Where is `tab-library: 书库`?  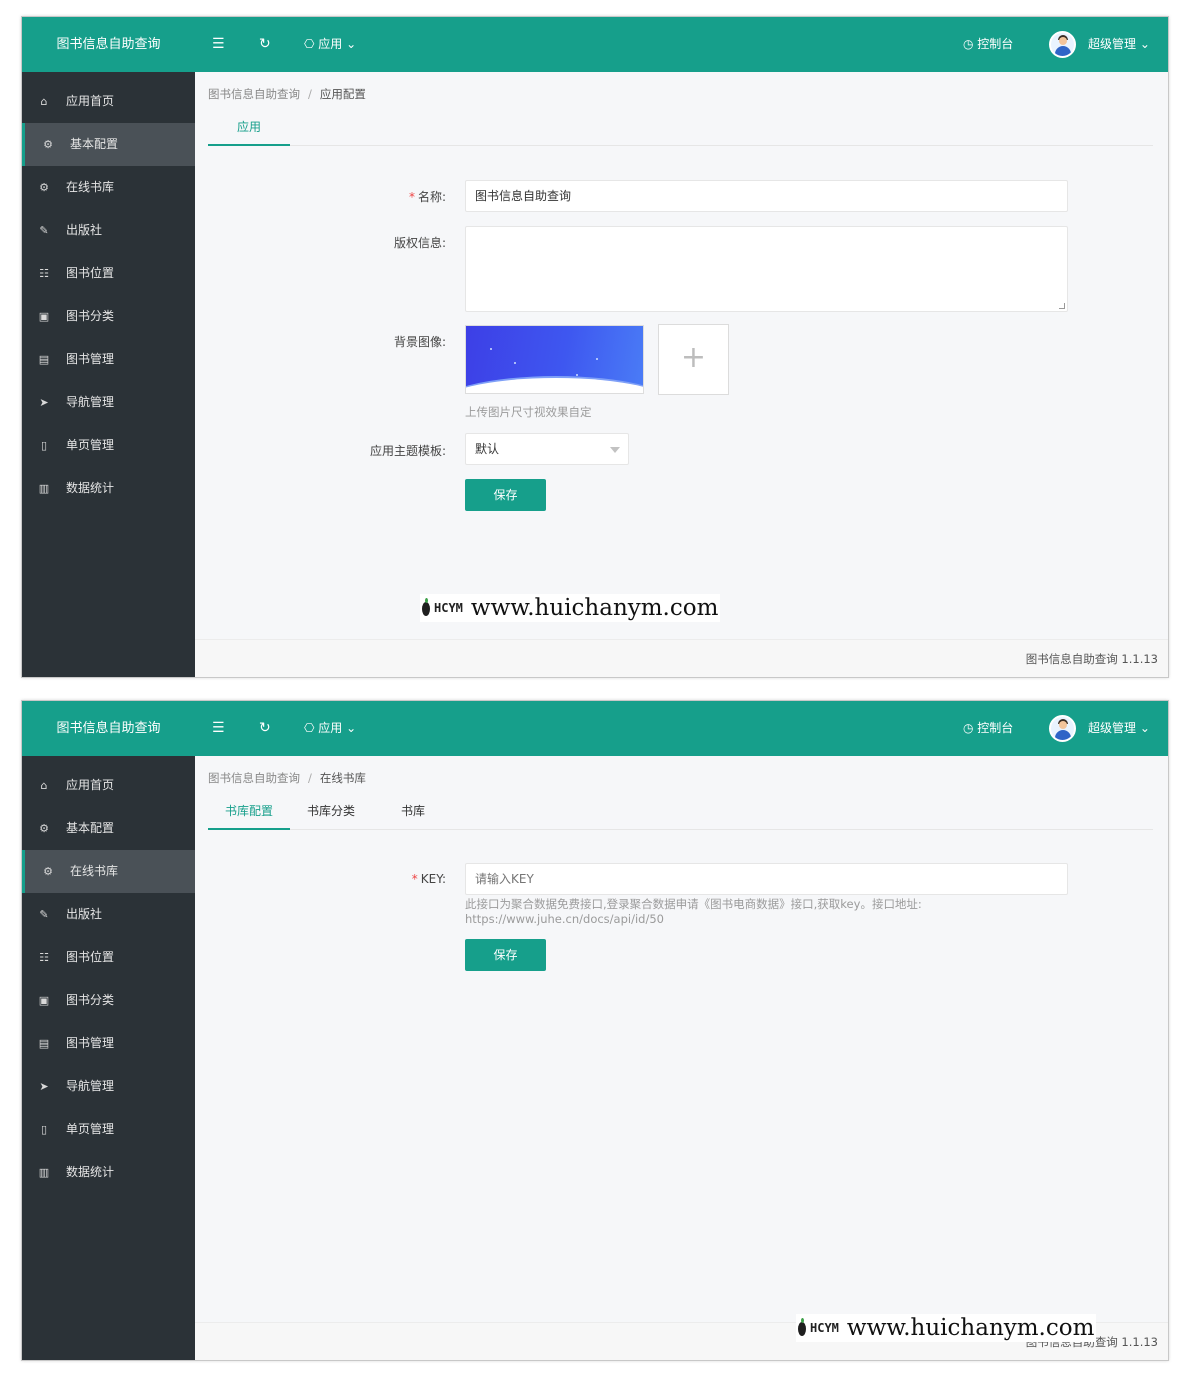 tab-library: 书库 is located at coordinates (413, 813).